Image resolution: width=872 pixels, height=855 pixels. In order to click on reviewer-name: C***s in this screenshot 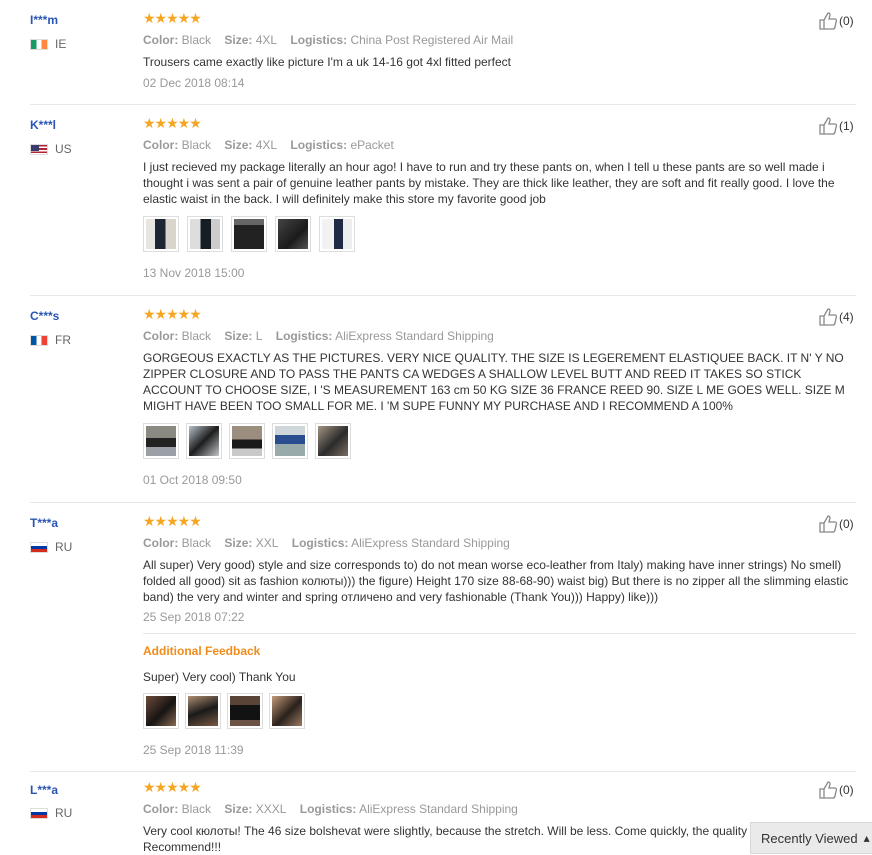, I will do `click(44, 316)`.